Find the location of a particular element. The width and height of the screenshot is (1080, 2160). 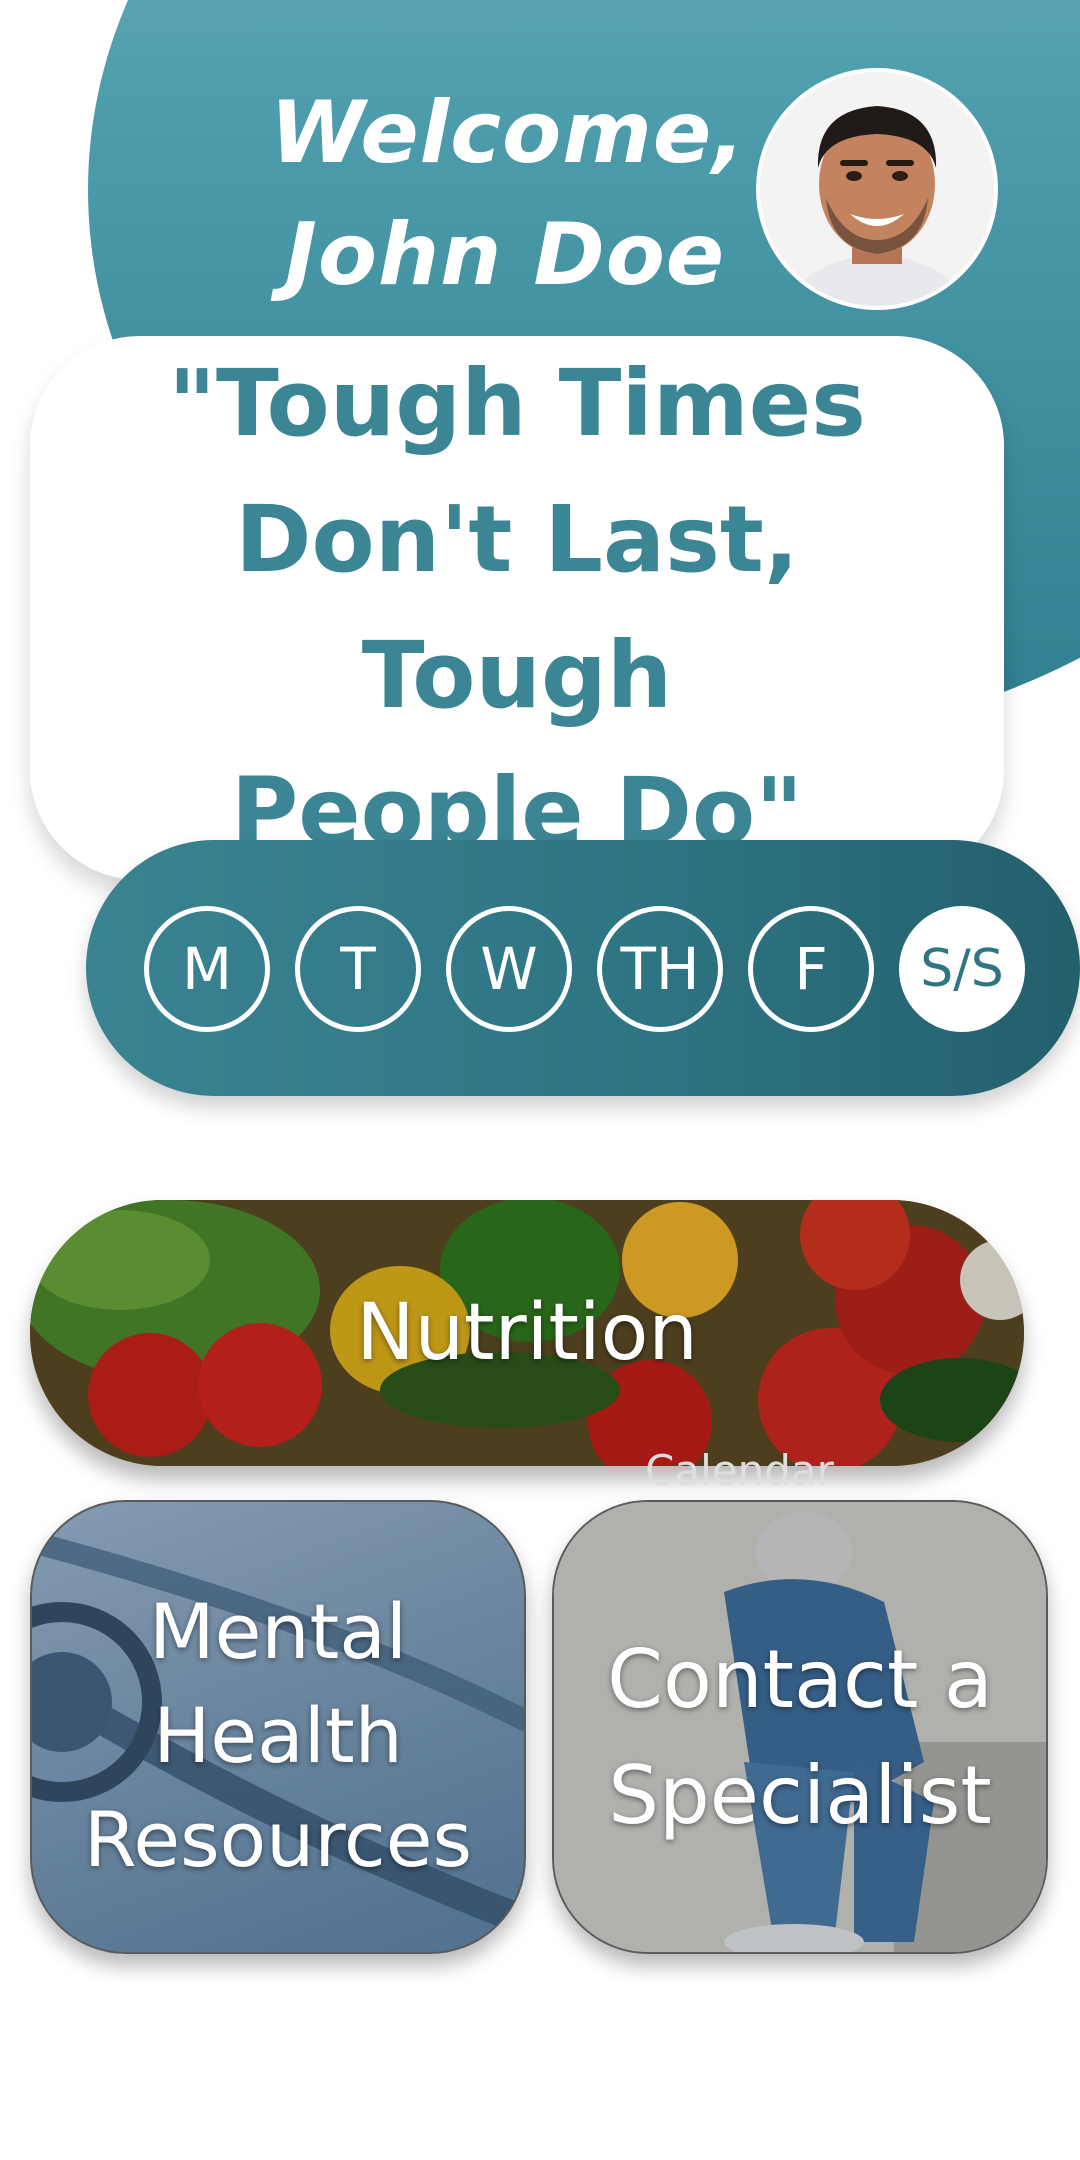

day-button-thursday: TH is located at coordinates (660, 969).